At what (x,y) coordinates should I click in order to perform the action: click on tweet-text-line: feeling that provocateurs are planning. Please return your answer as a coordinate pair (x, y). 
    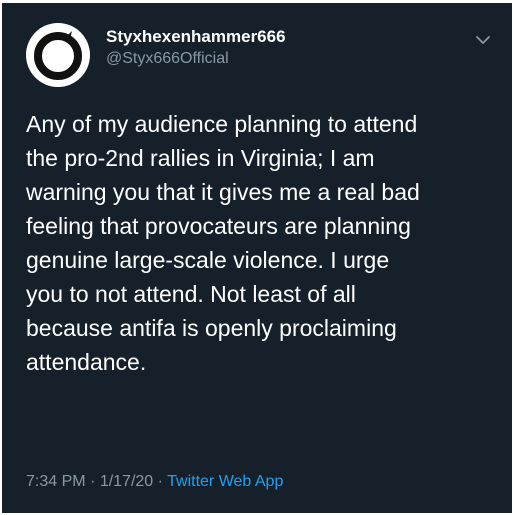
    Looking at the image, I should click on (218, 226).